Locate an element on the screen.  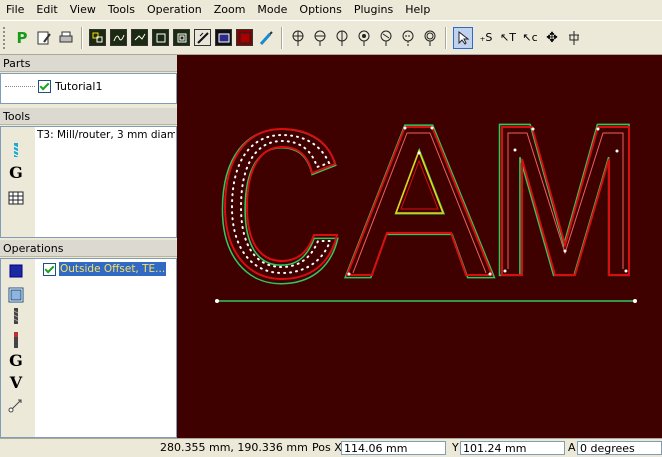
select-s-icon: ₊S is located at coordinates (486, 38).